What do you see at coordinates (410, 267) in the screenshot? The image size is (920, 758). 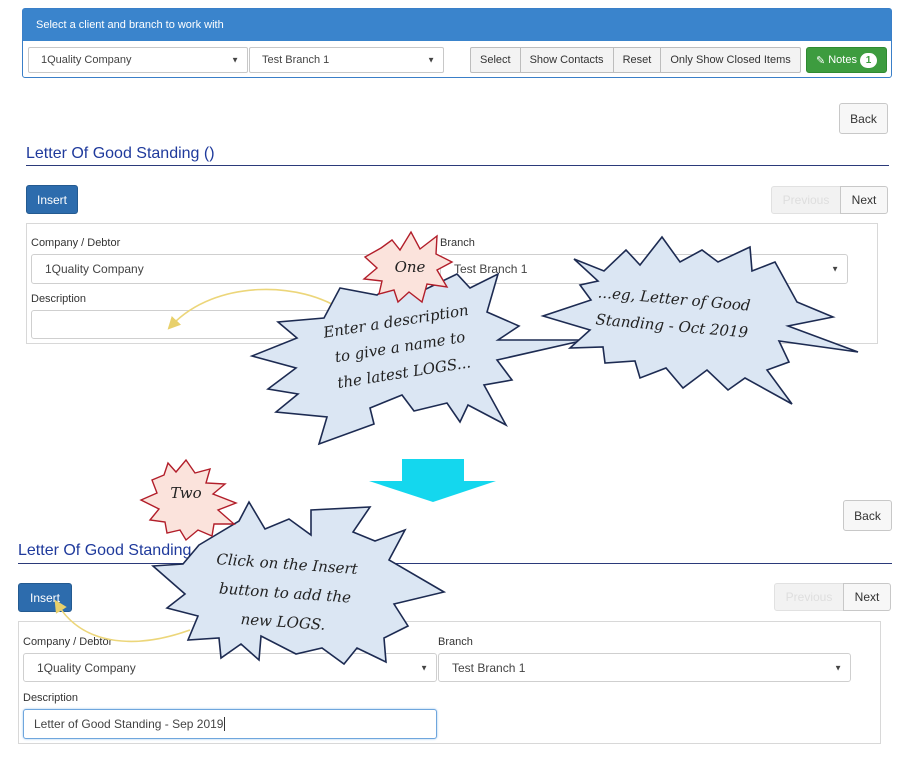 I see `step-one-label: One` at bounding box center [410, 267].